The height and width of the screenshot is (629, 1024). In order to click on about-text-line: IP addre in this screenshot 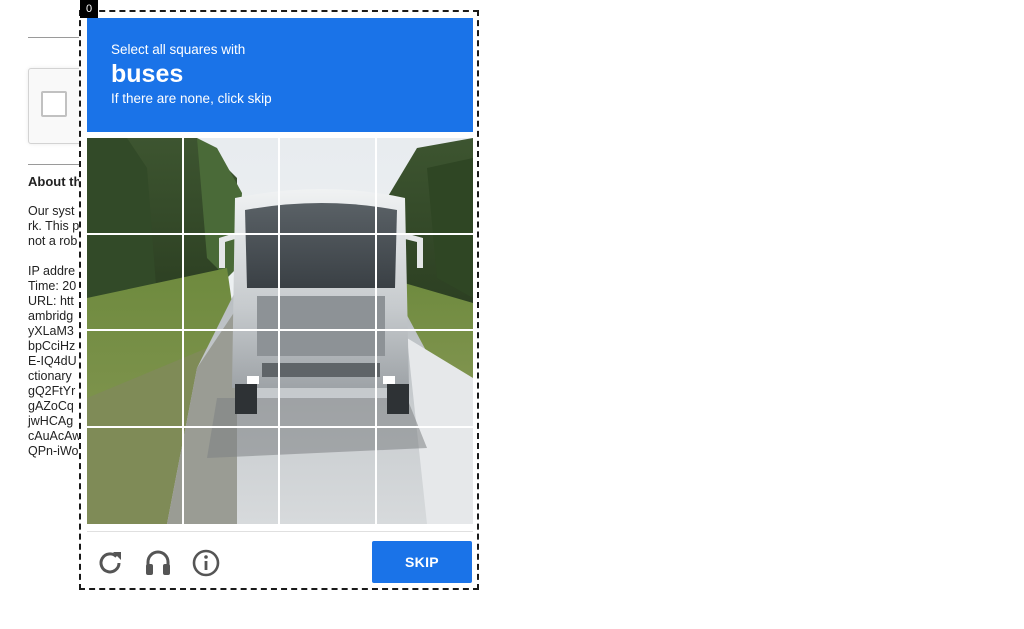, I will do `click(52, 271)`.